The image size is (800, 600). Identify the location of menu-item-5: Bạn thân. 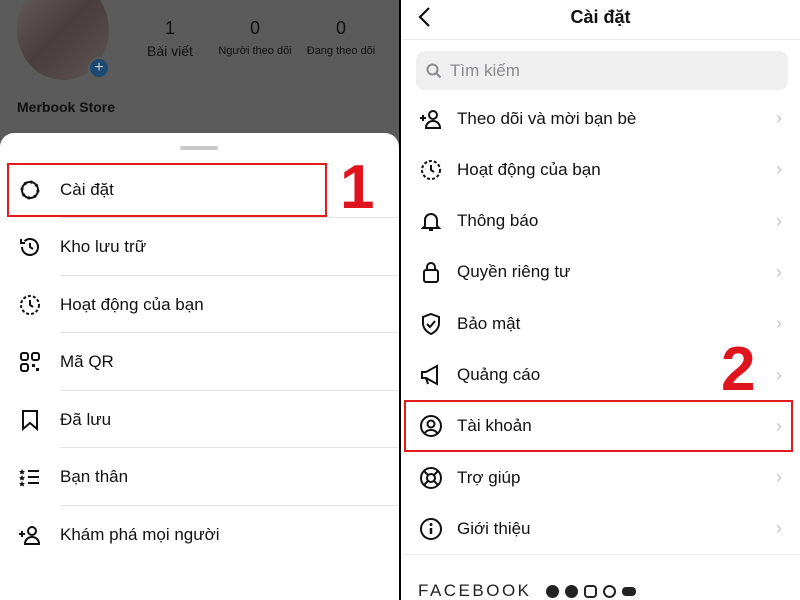
(199, 477).